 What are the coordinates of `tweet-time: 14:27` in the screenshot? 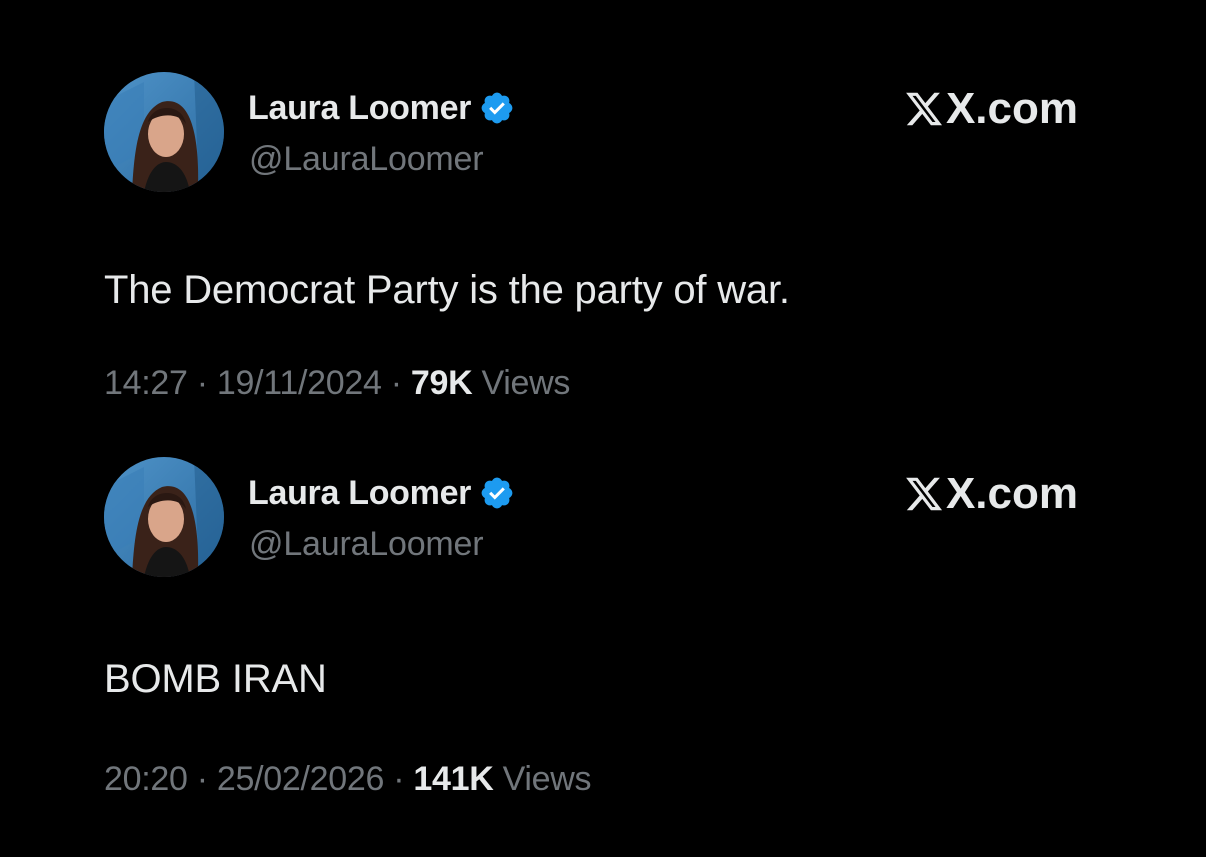 It's located at (146, 383).